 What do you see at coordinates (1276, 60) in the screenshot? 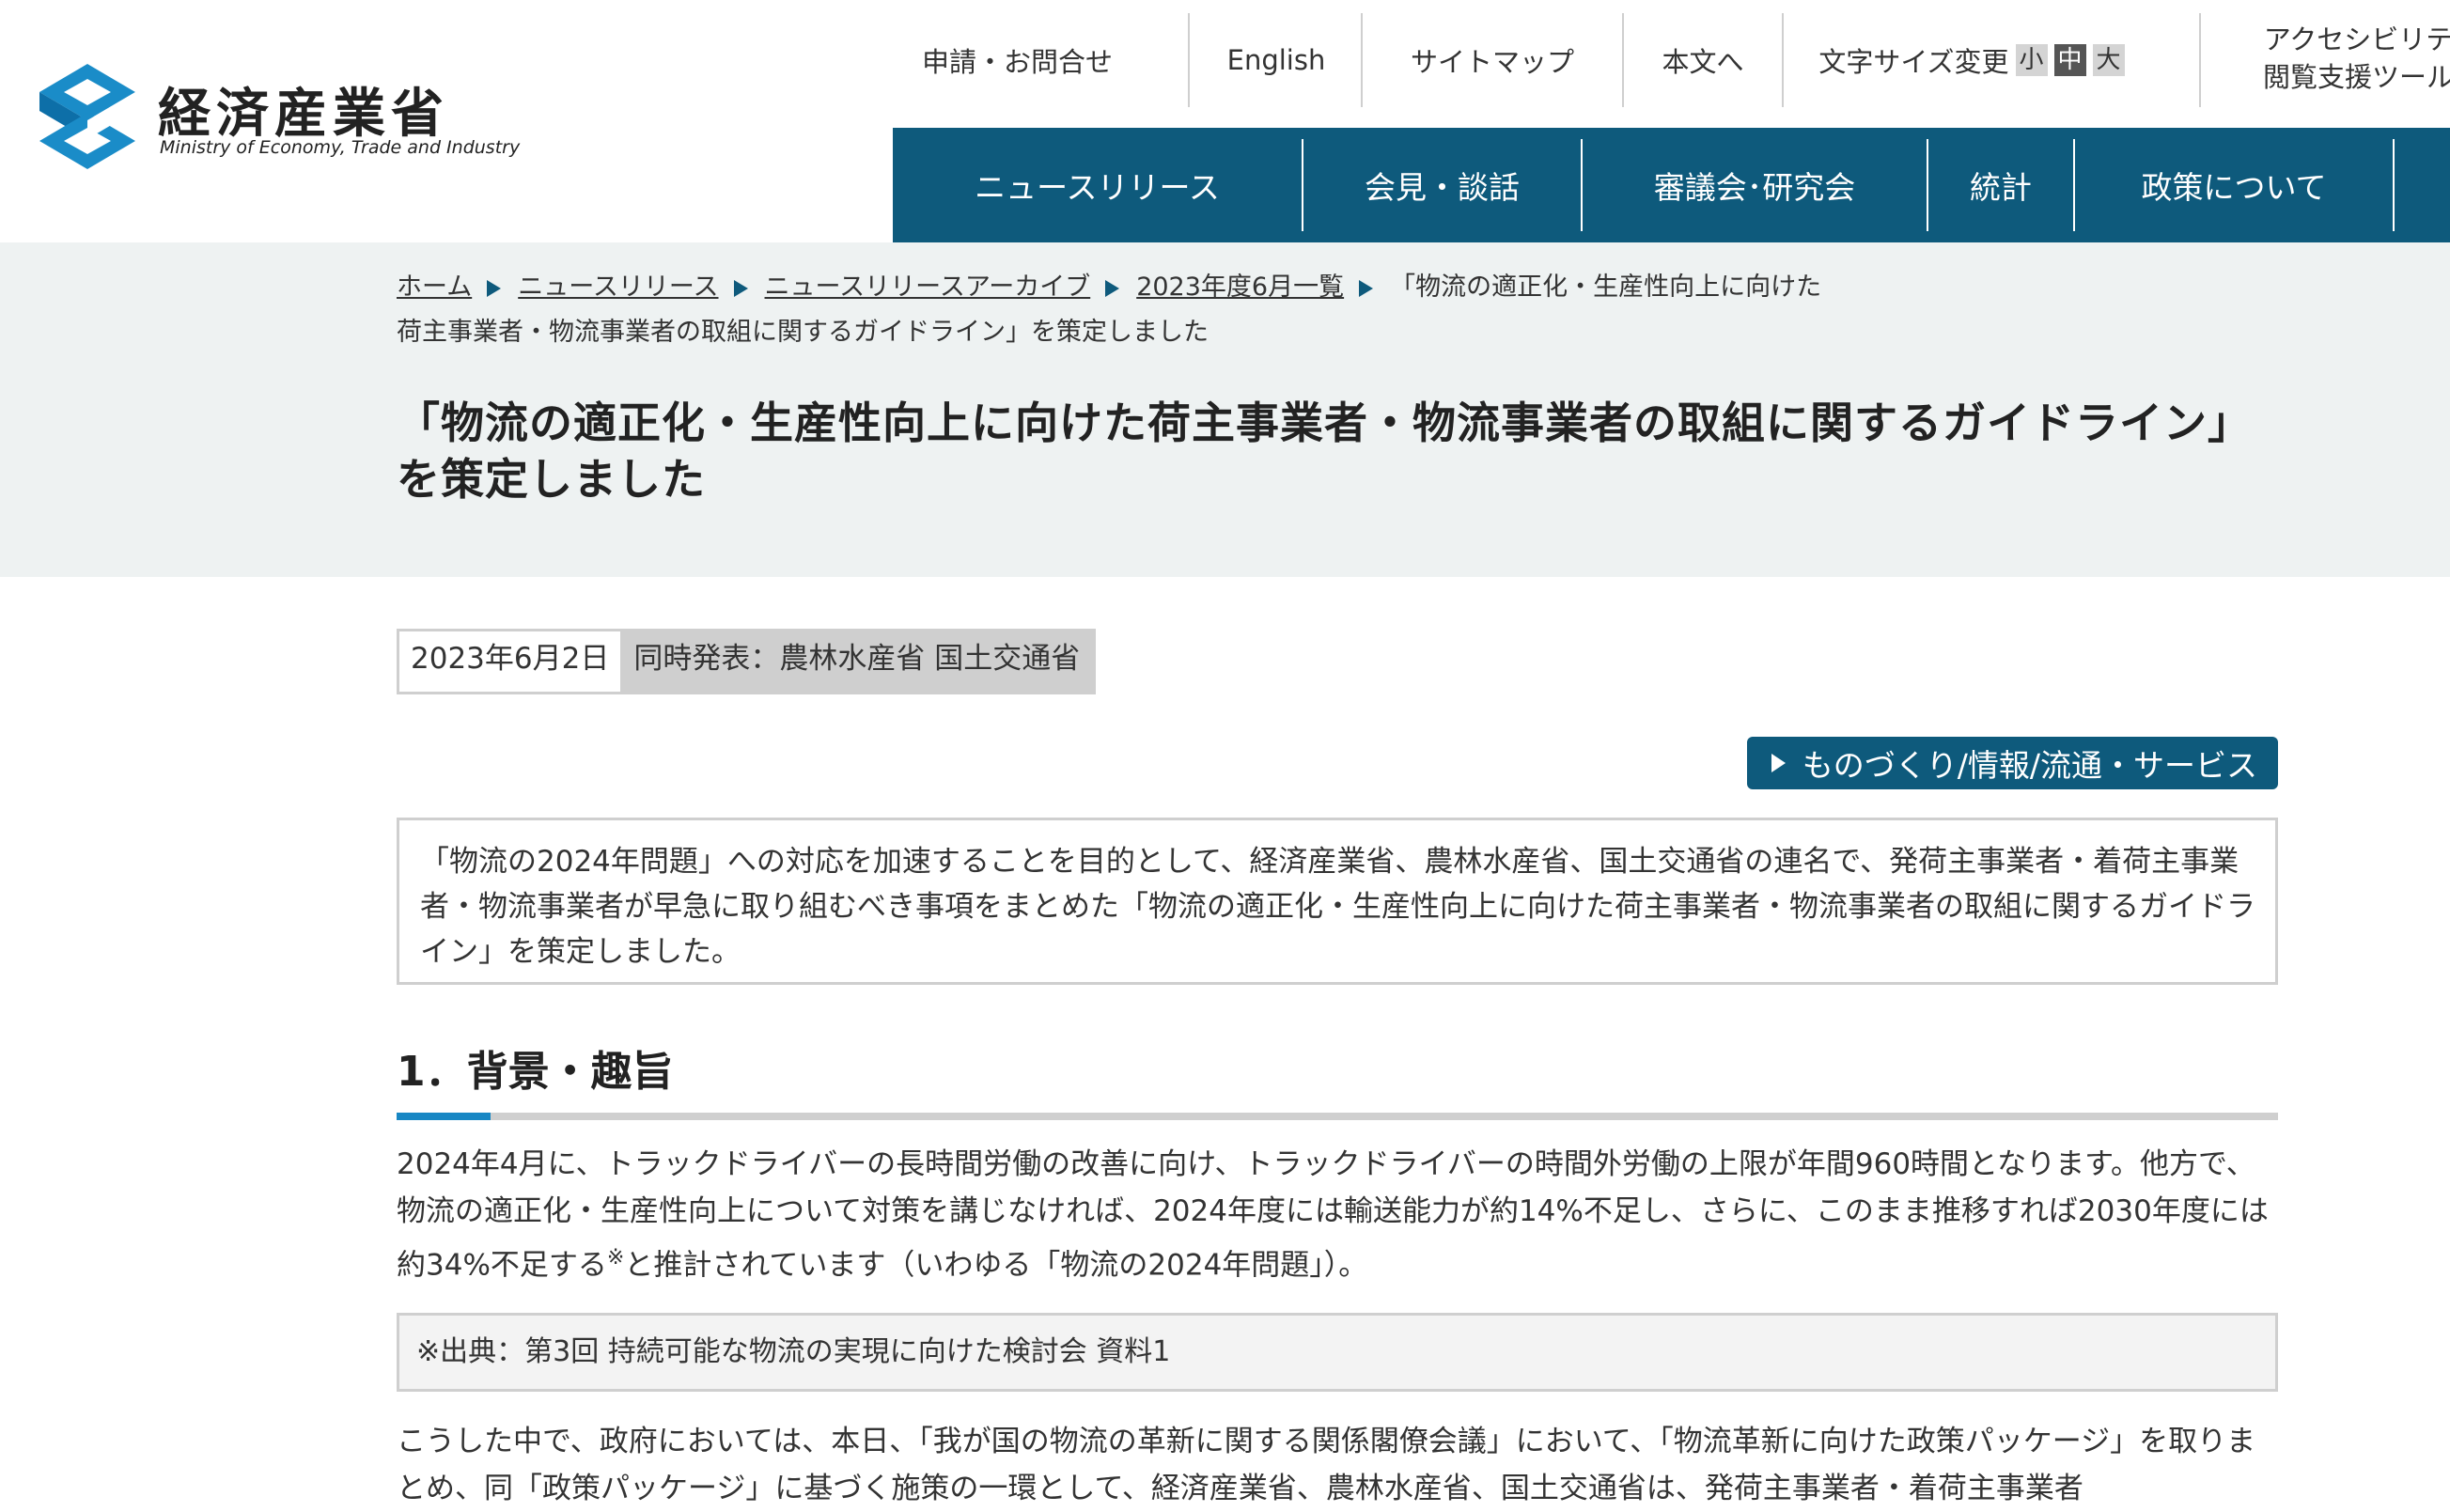
I see `english-link: English` at bounding box center [1276, 60].